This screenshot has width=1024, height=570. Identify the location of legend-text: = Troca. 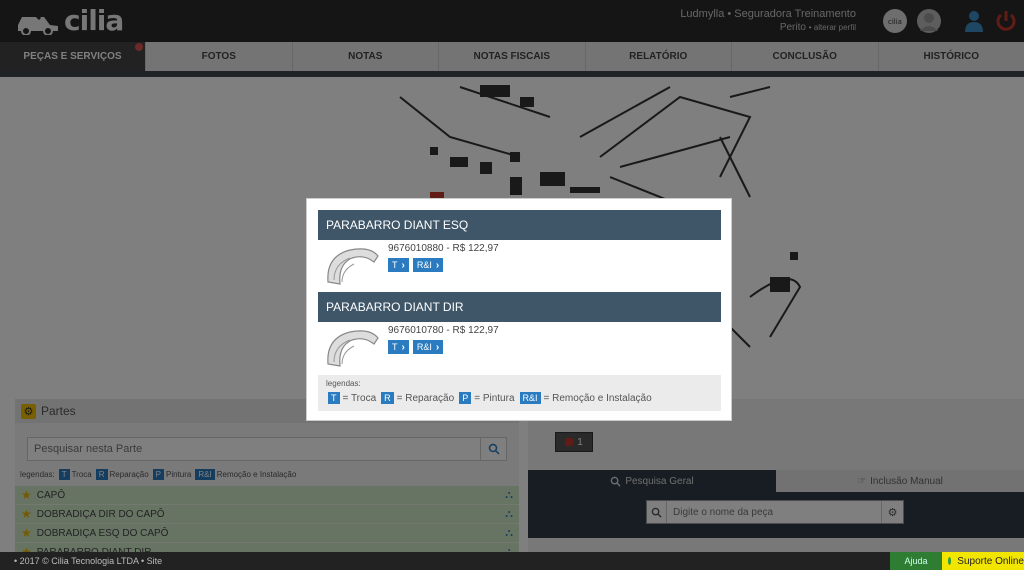
(359, 398).